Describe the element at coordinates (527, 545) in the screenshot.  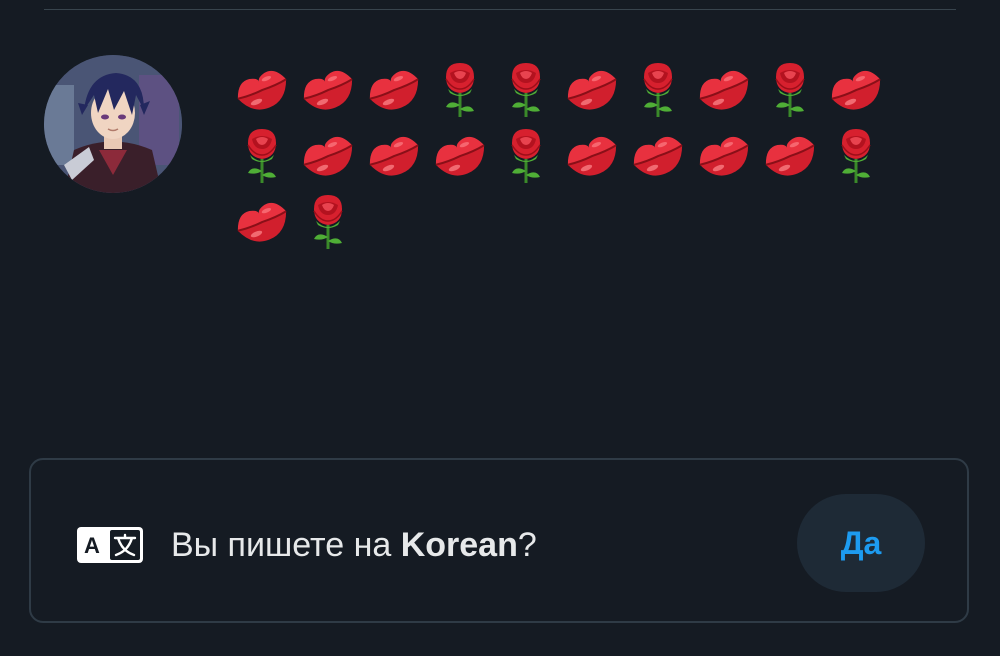
I see `question-suffix: ?` at that location.